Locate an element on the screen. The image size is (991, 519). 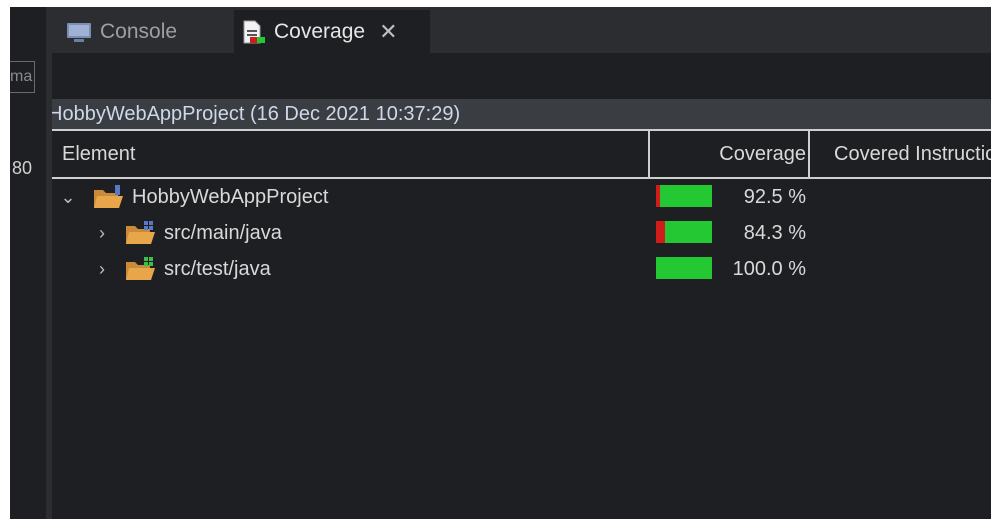
view-toolbar is located at coordinates (521, 76).